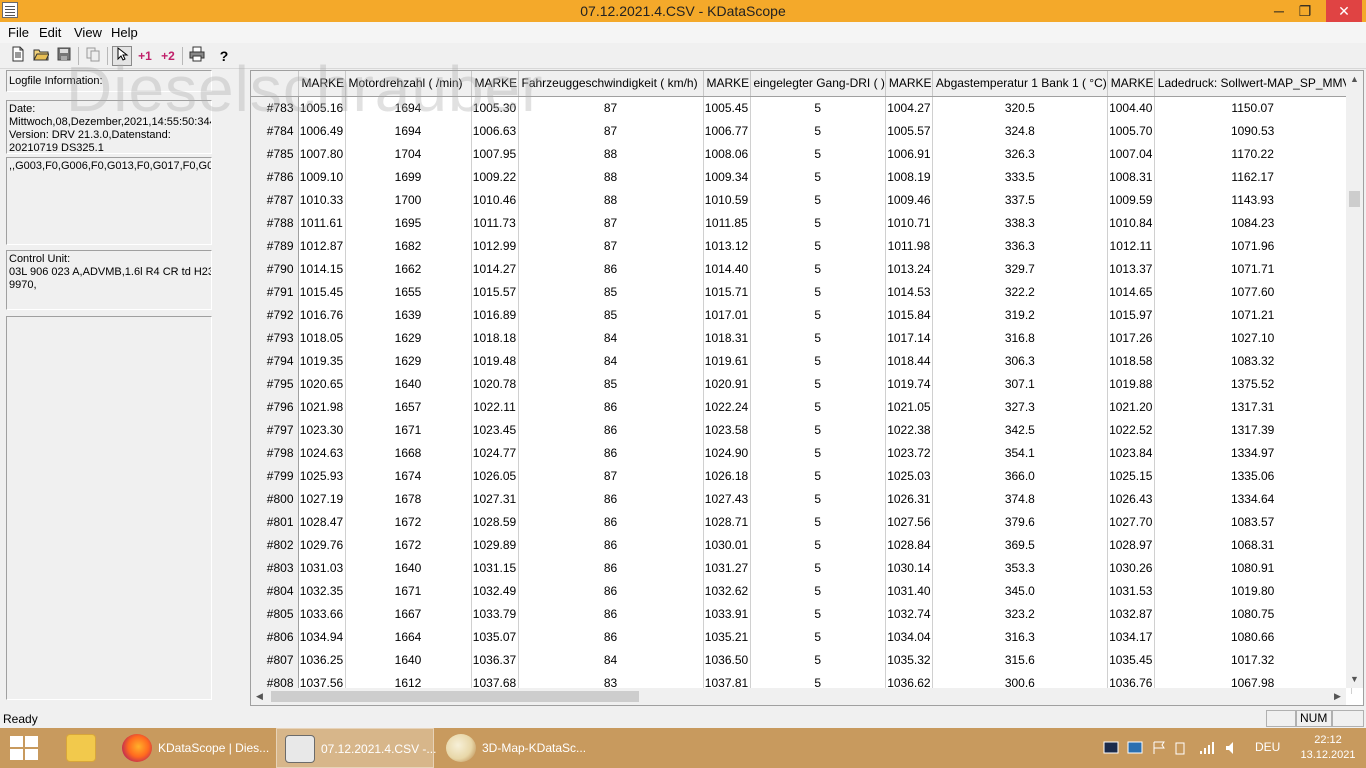 The image size is (1366, 768). Describe the element at coordinates (275, 567) in the screenshot. I see `row-header: #803` at that location.